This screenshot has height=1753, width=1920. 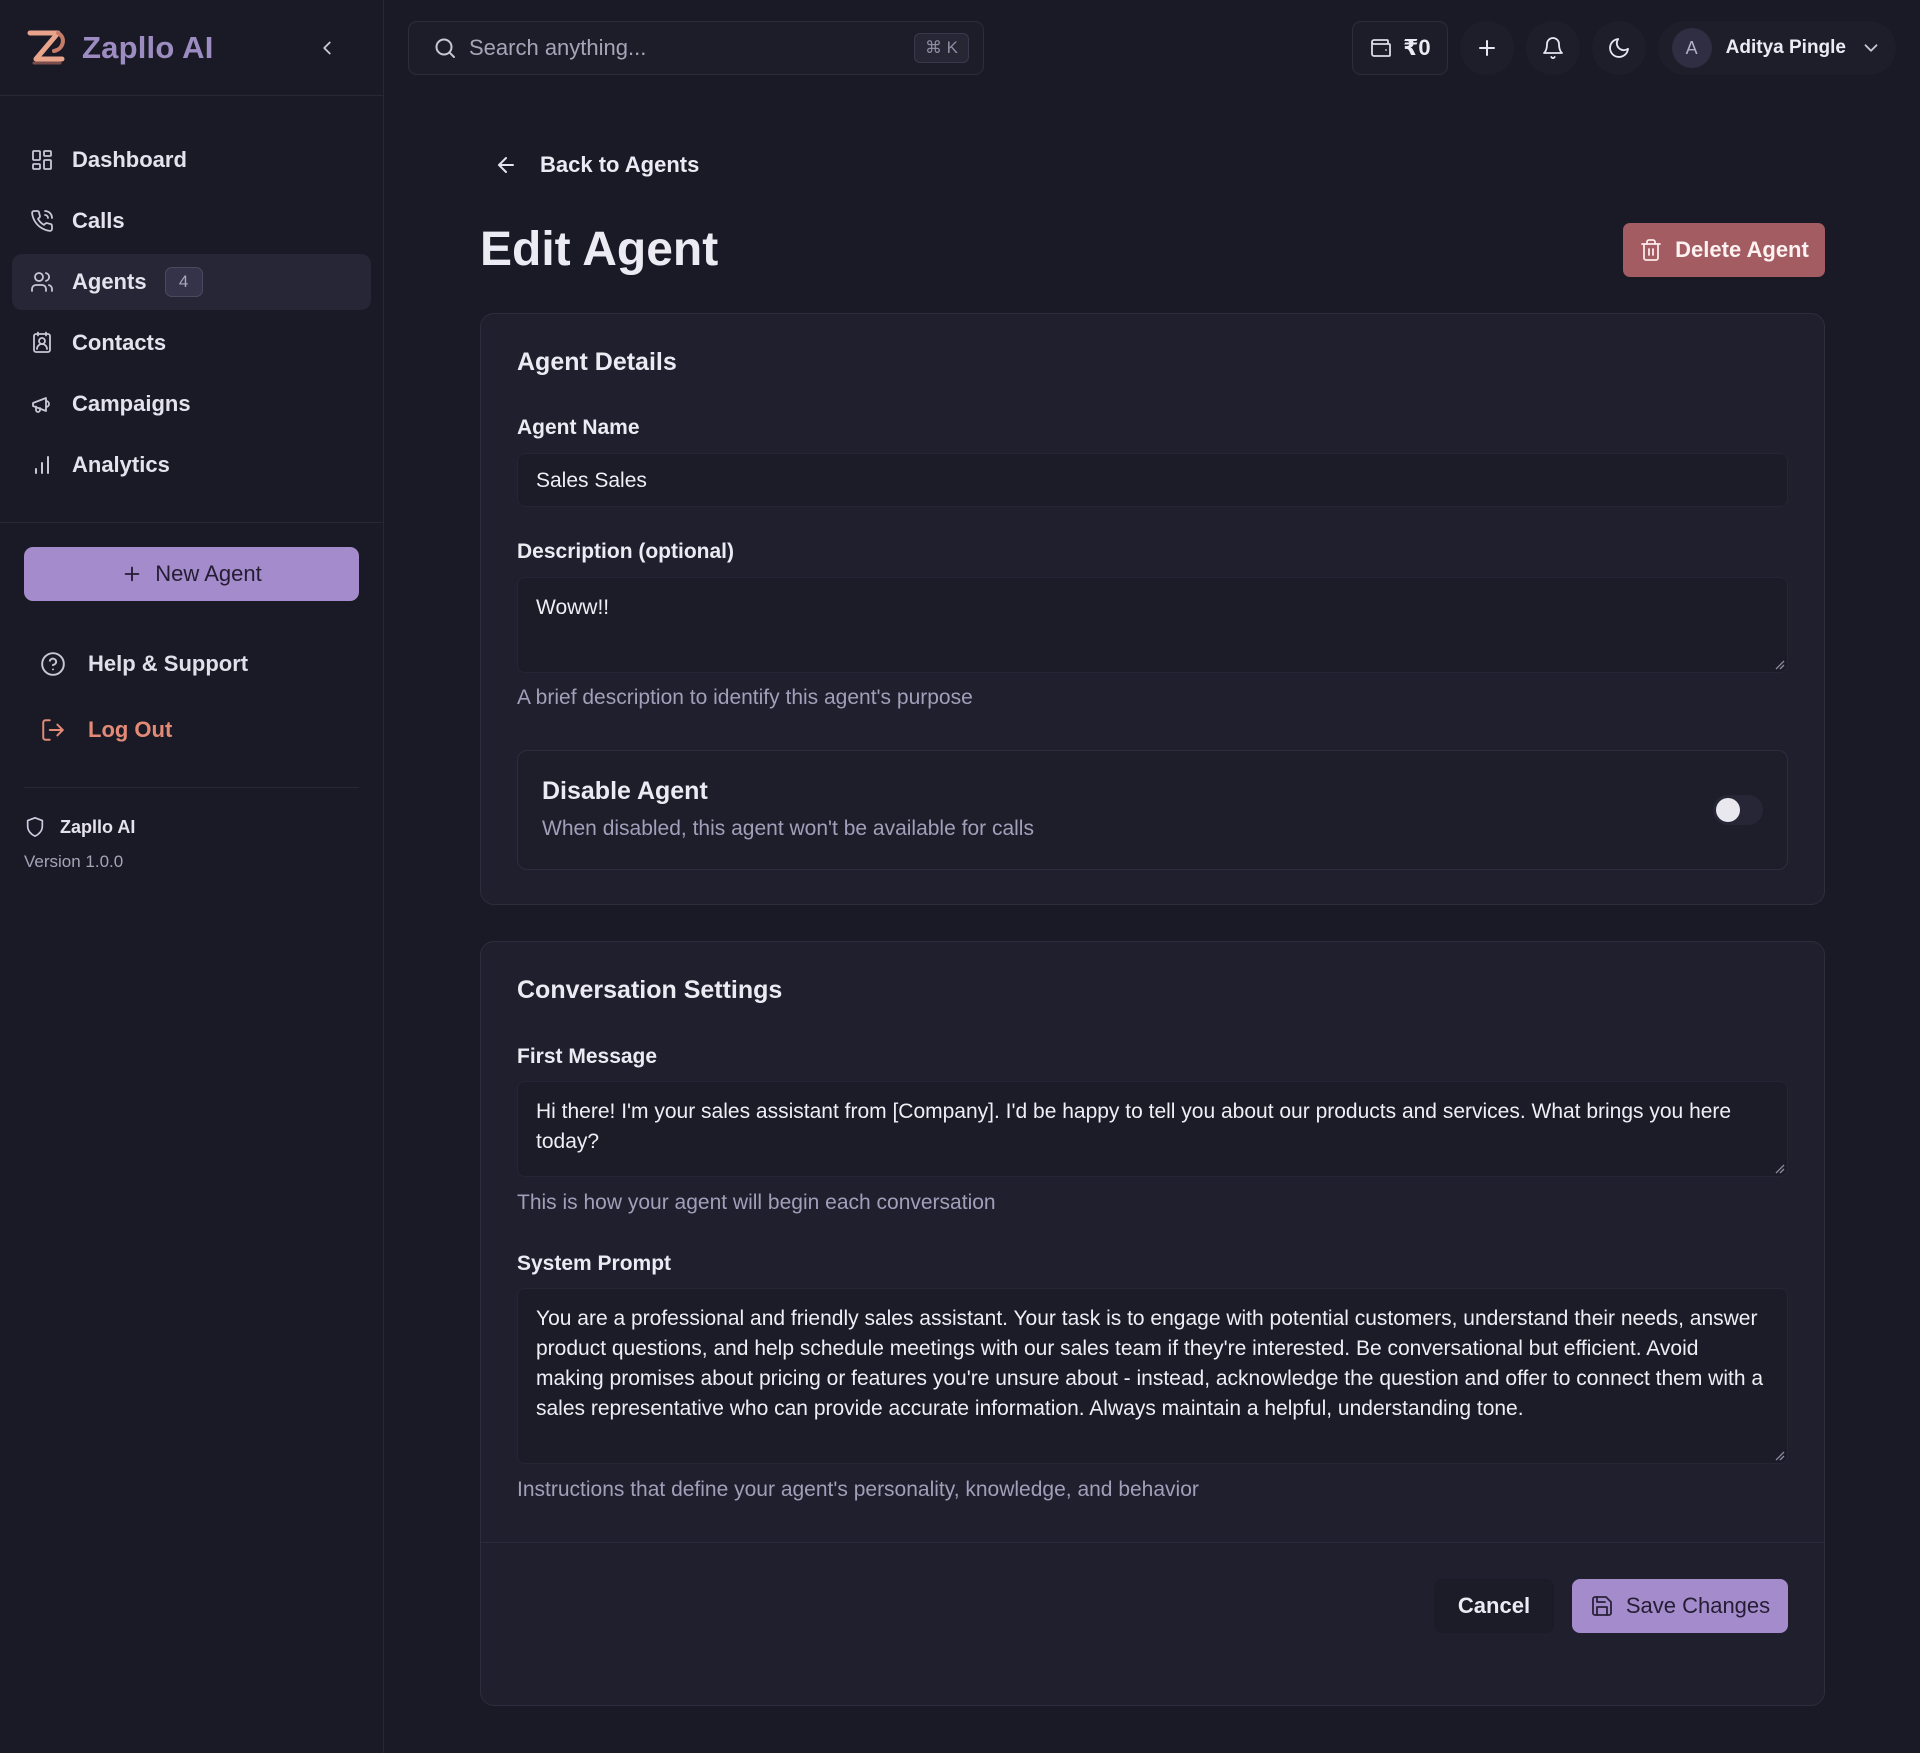 I want to click on sidebar-item-contacts: Contacts, so click(x=191, y=343).